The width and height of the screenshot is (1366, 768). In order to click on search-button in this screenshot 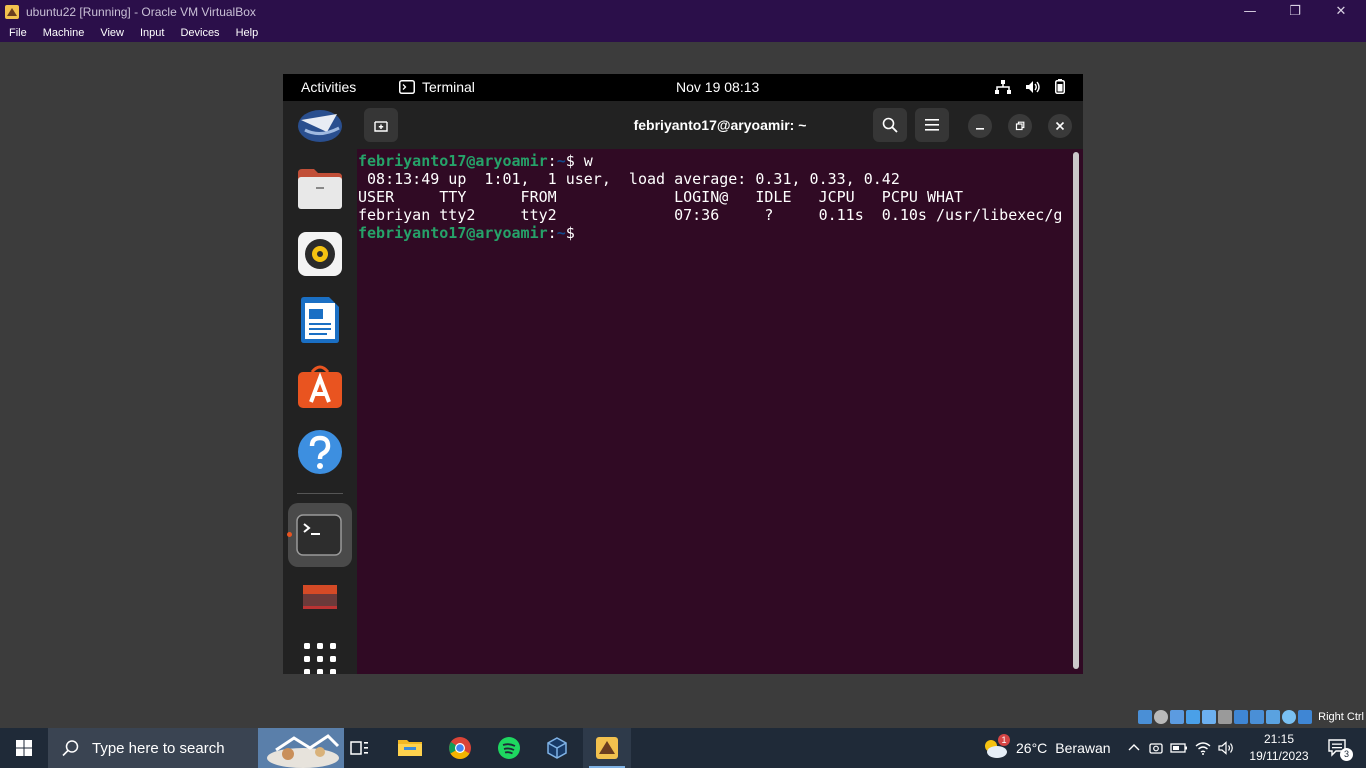, I will do `click(890, 125)`.